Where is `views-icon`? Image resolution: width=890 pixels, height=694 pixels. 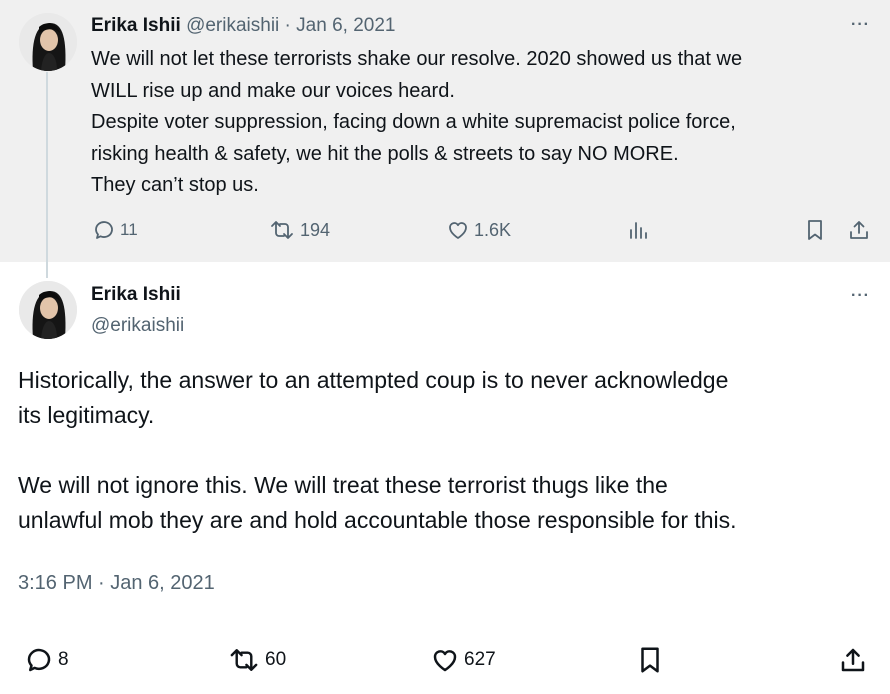
views-icon is located at coordinates (638, 230).